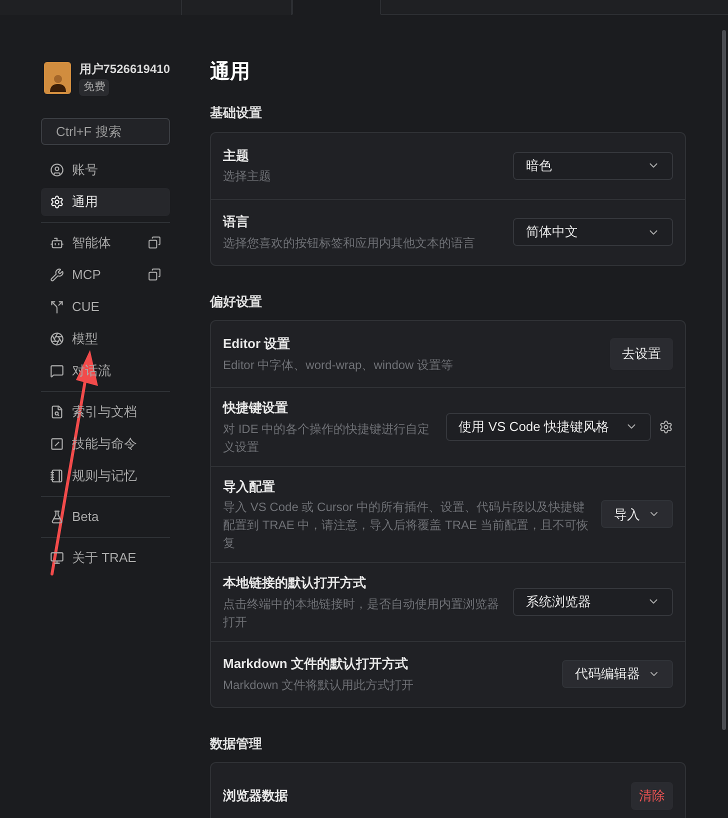 Image resolution: width=728 pixels, height=818 pixels. I want to click on dropdown-button: 代码编辑器, so click(617, 674).